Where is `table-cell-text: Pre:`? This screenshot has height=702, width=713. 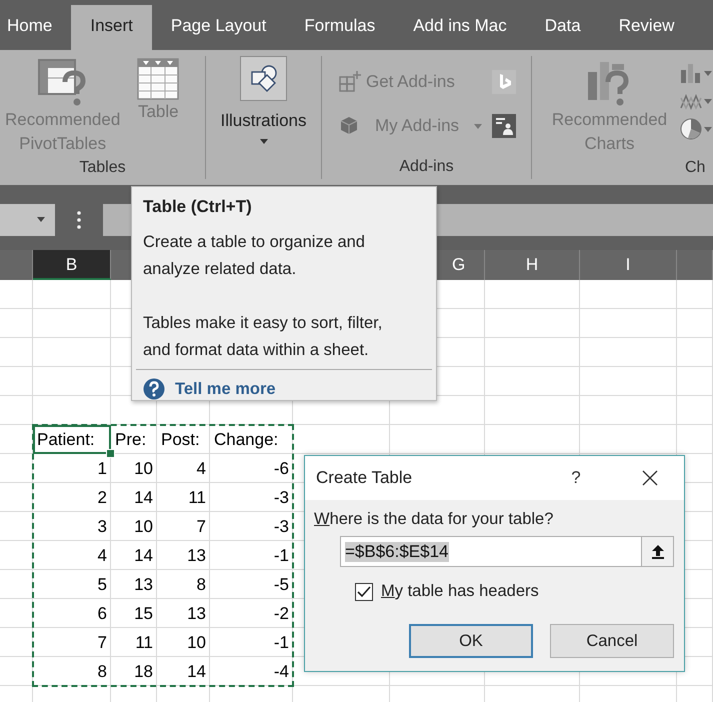
table-cell-text: Pre: is located at coordinates (131, 440).